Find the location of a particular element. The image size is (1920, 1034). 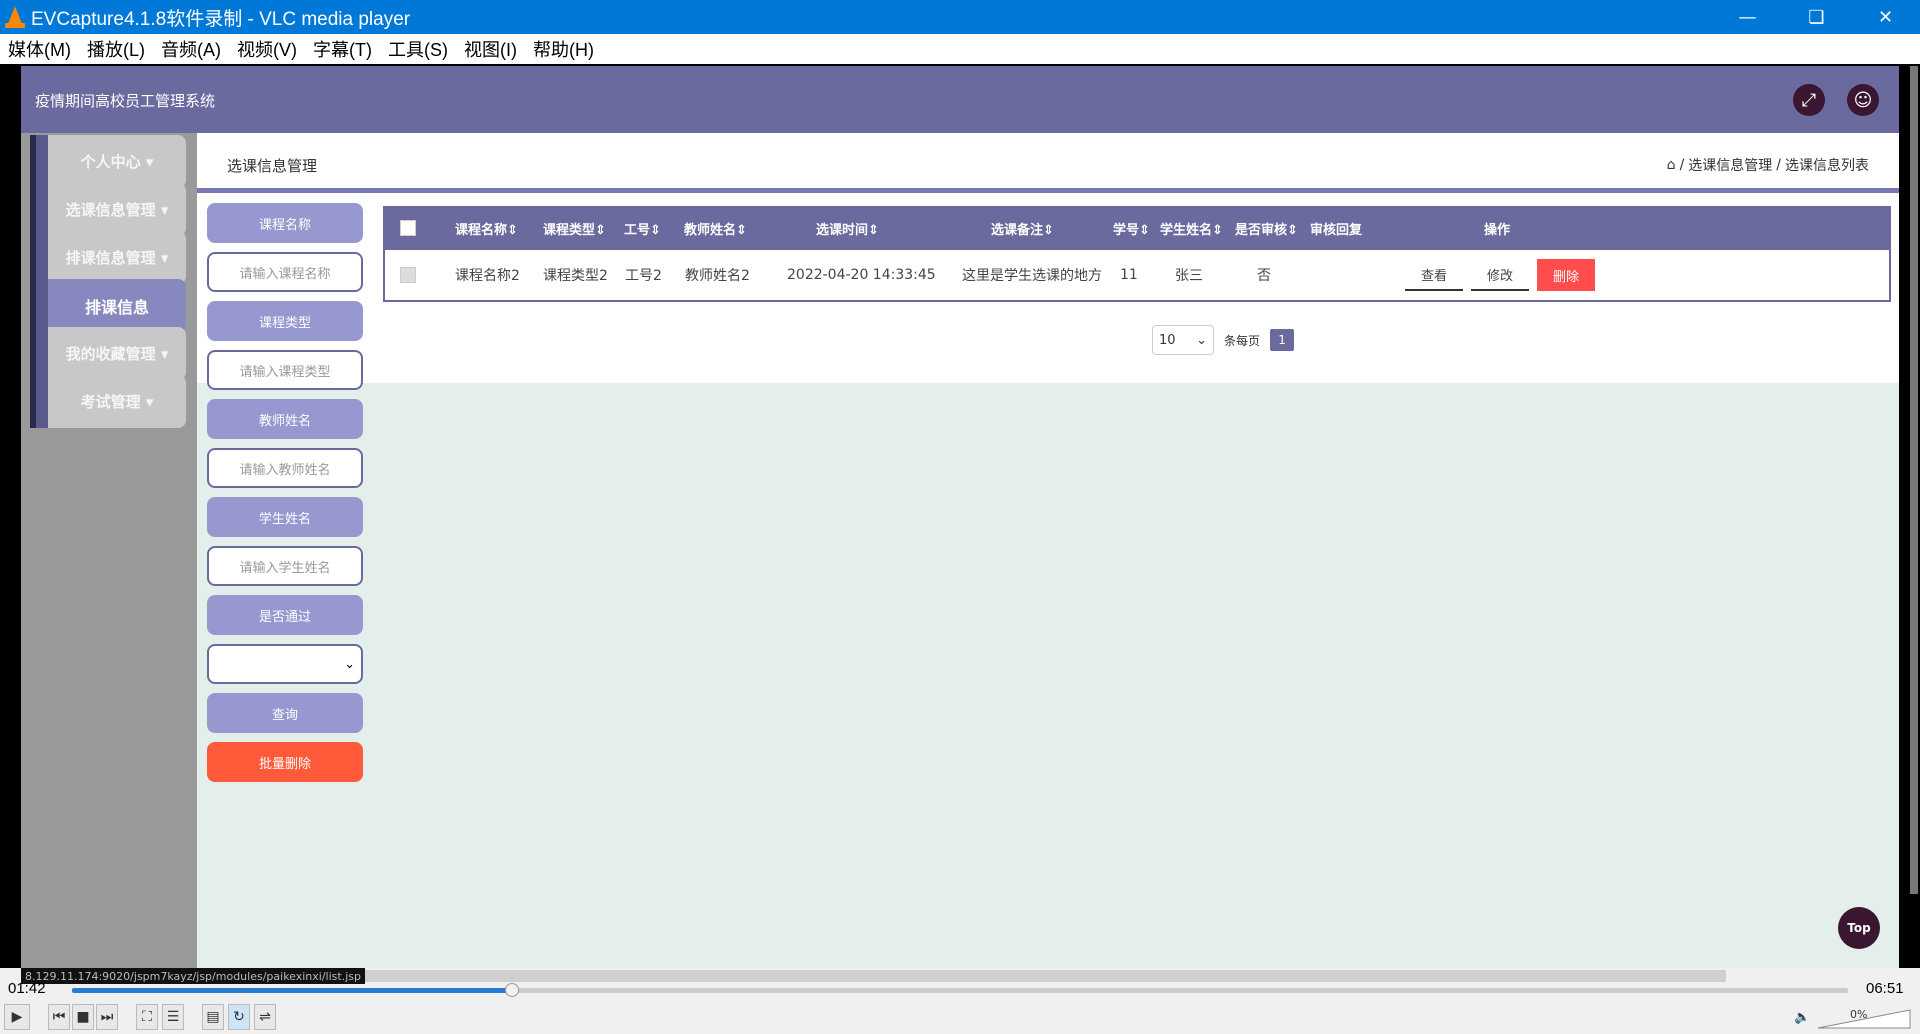

teacher-name-label: 教师姓名 is located at coordinates (285, 419).